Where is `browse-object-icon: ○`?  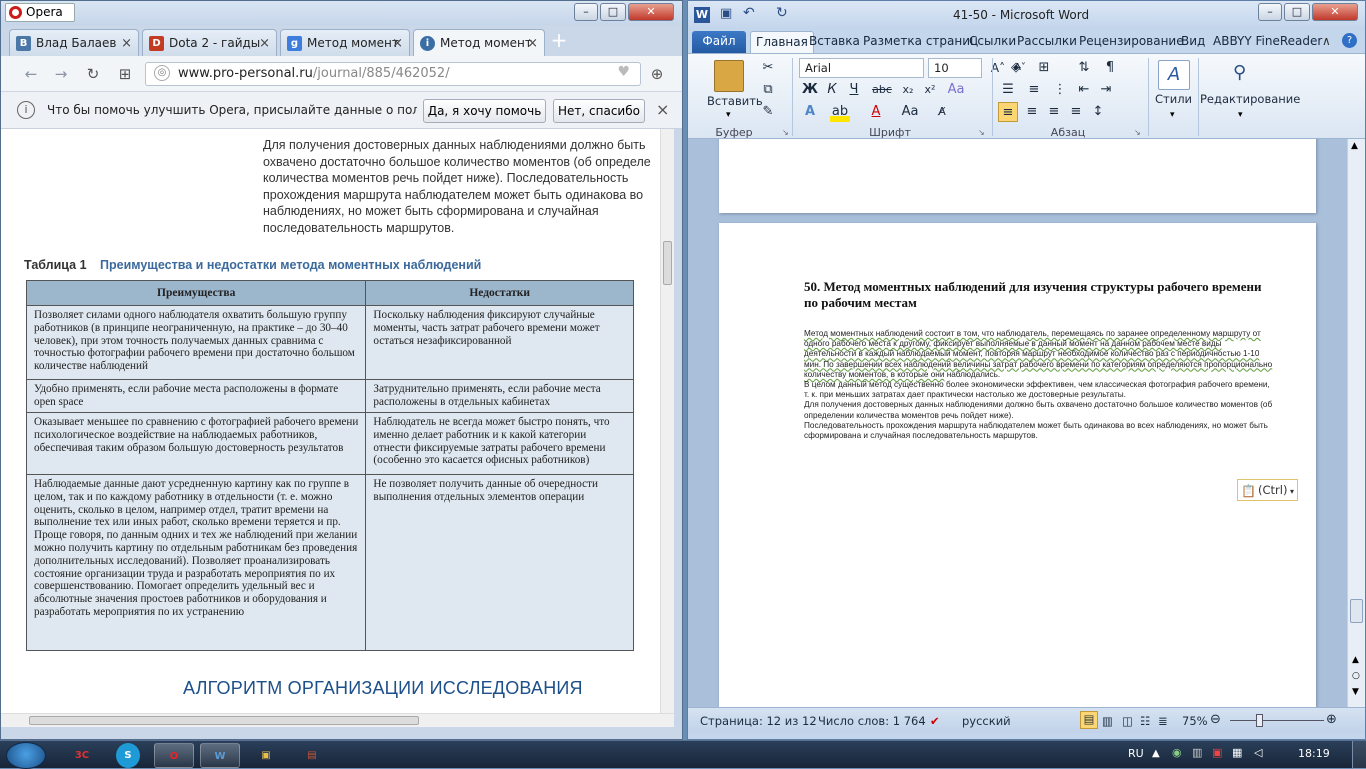 browse-object-icon: ○ is located at coordinates (1356, 676).